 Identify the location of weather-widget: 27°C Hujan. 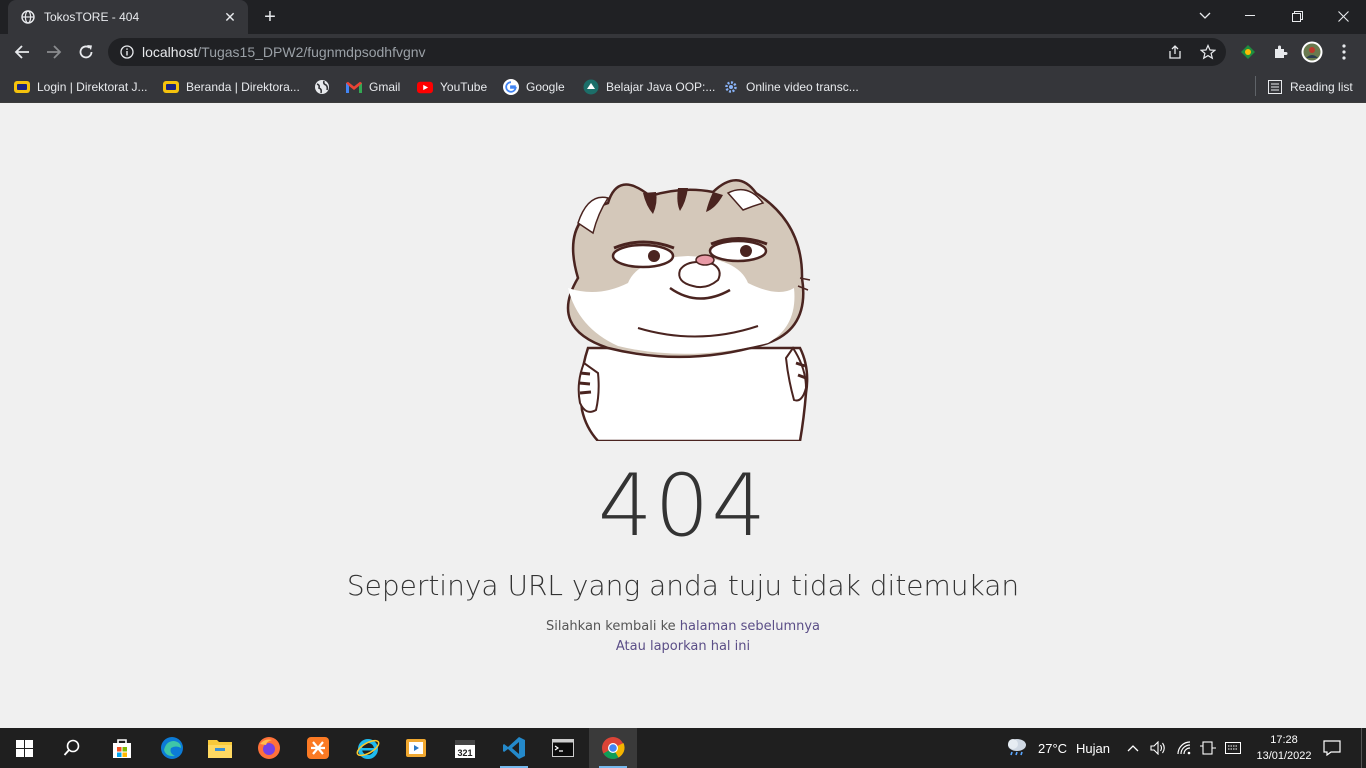
(1058, 748).